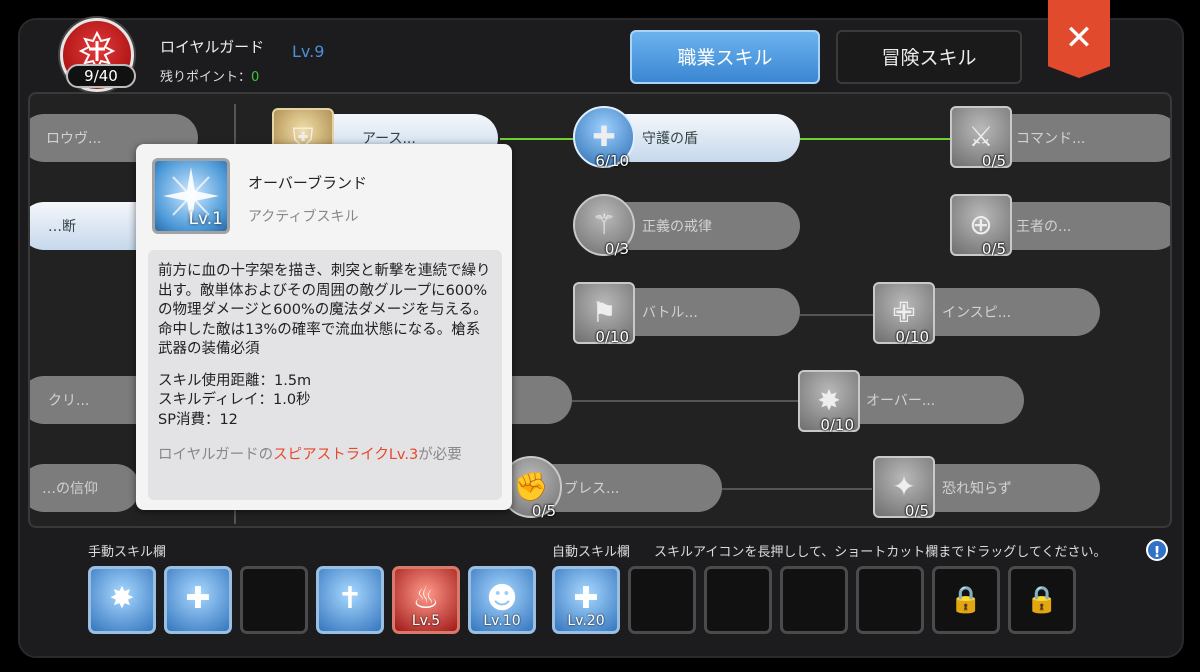 This screenshot has height=672, width=1200. What do you see at coordinates (307, 183) in the screenshot?
I see `tooltip-title: オーバーブランド` at bounding box center [307, 183].